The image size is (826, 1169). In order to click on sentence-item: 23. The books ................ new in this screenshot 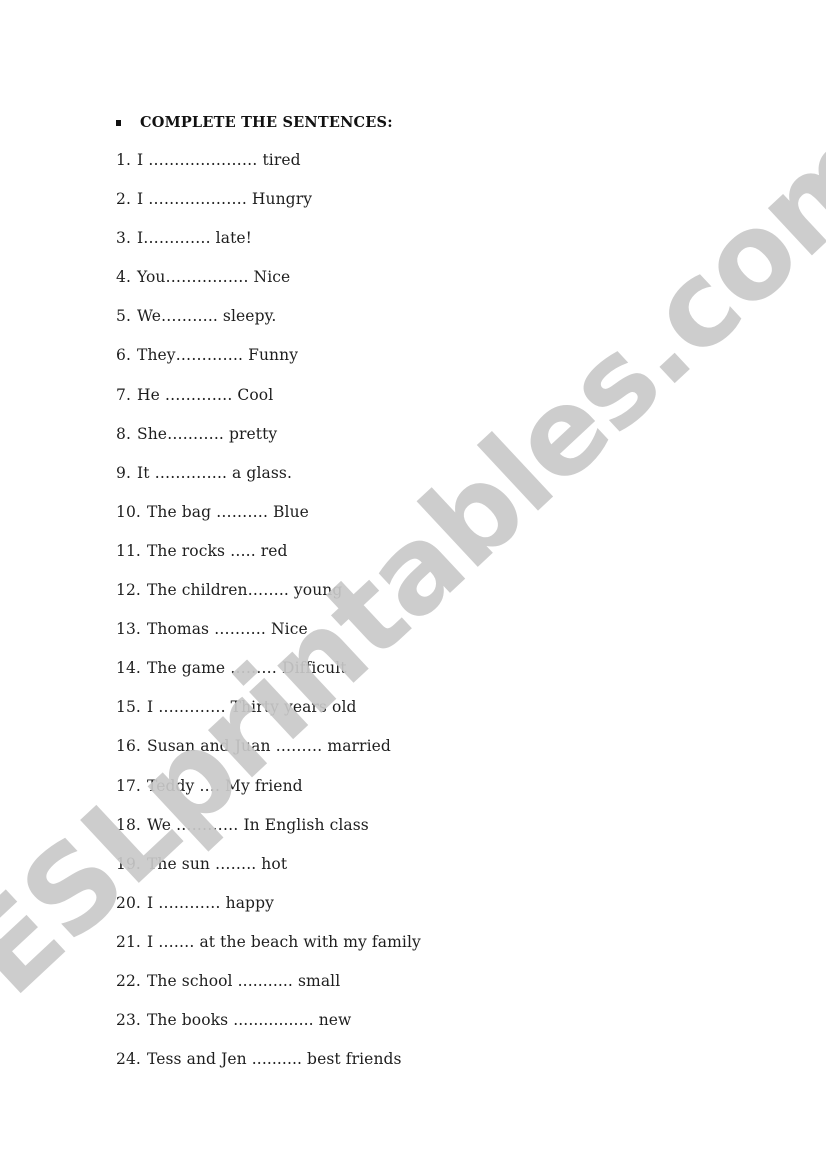, I will do `click(268, 1028)`.